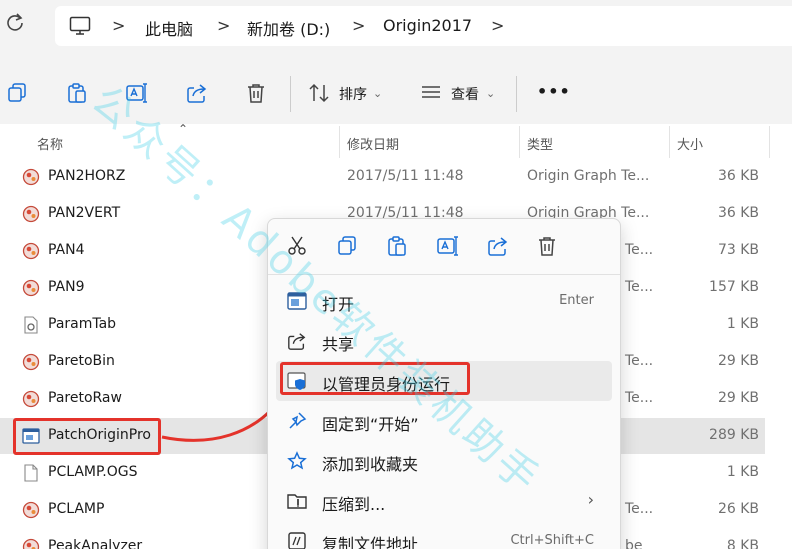 Image resolution: width=792 pixels, height=549 pixels. I want to click on breadcrumb-this-pc: 此电脑, so click(169, 28).